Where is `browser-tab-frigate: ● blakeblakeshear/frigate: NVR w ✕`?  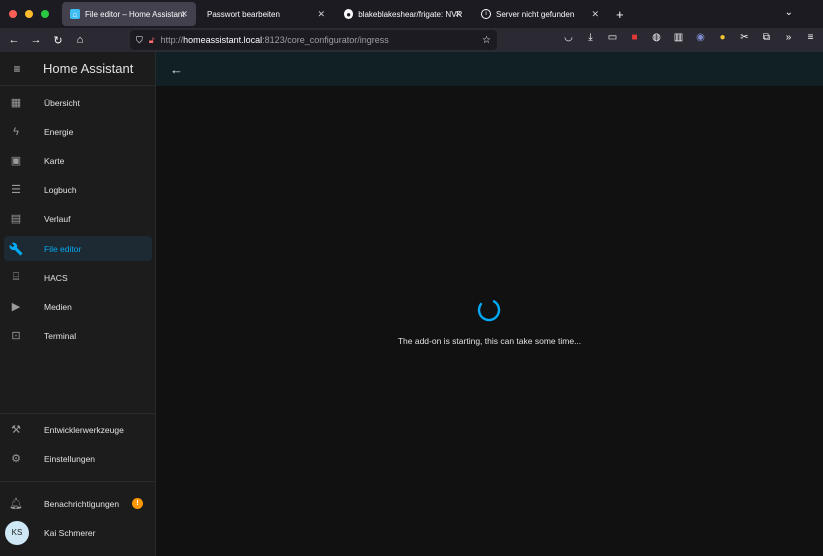 browser-tab-frigate: ● blakeblakeshear/frigate: NVR w ✕ is located at coordinates (403, 14).